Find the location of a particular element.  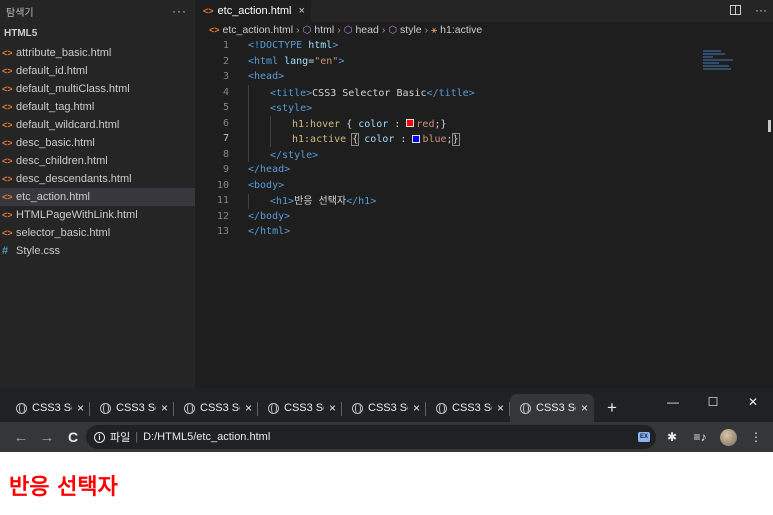

file-item: <> default_tag.html is located at coordinates (97, 107).